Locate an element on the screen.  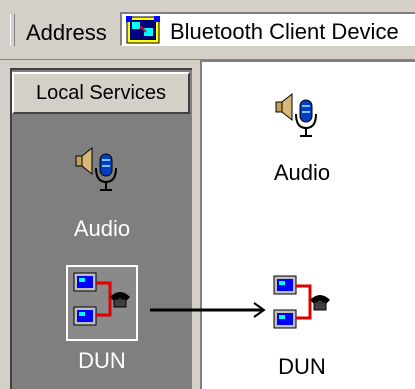
local-services-header: Local Services is located at coordinates (101, 93).